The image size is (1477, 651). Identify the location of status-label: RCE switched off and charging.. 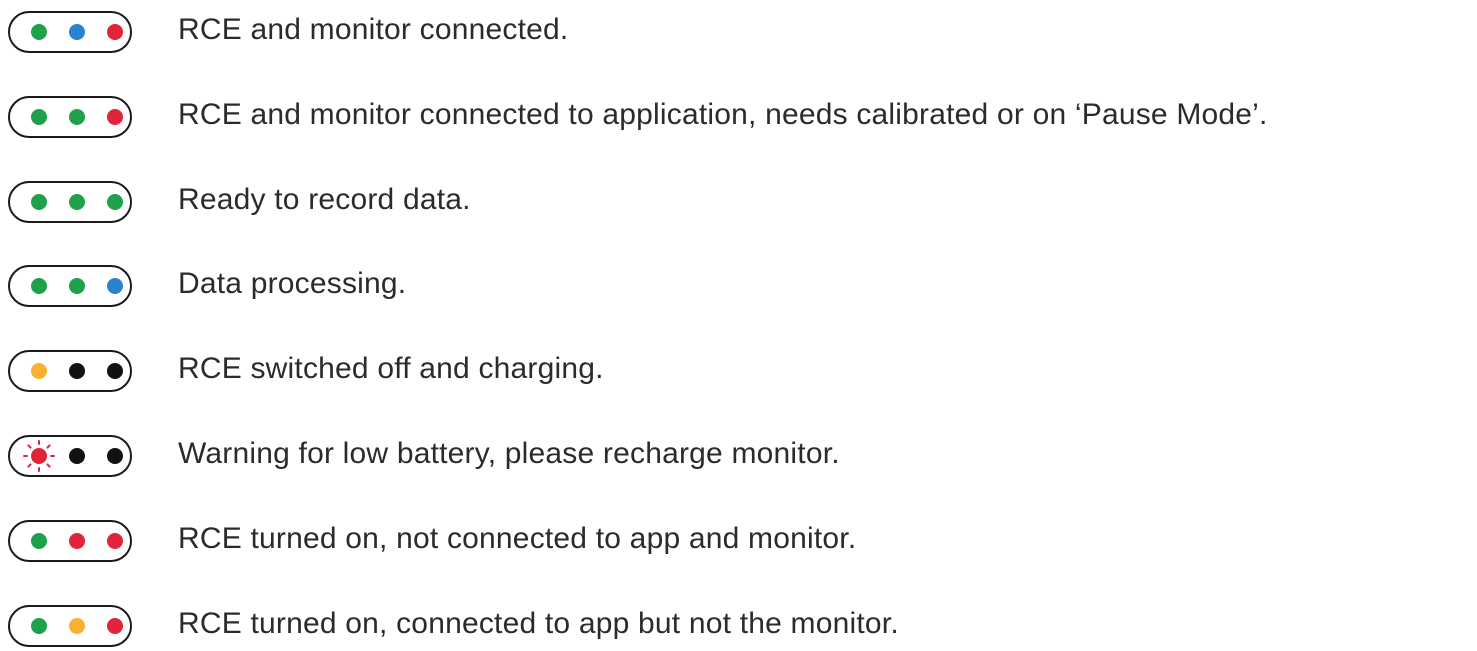
(391, 369).